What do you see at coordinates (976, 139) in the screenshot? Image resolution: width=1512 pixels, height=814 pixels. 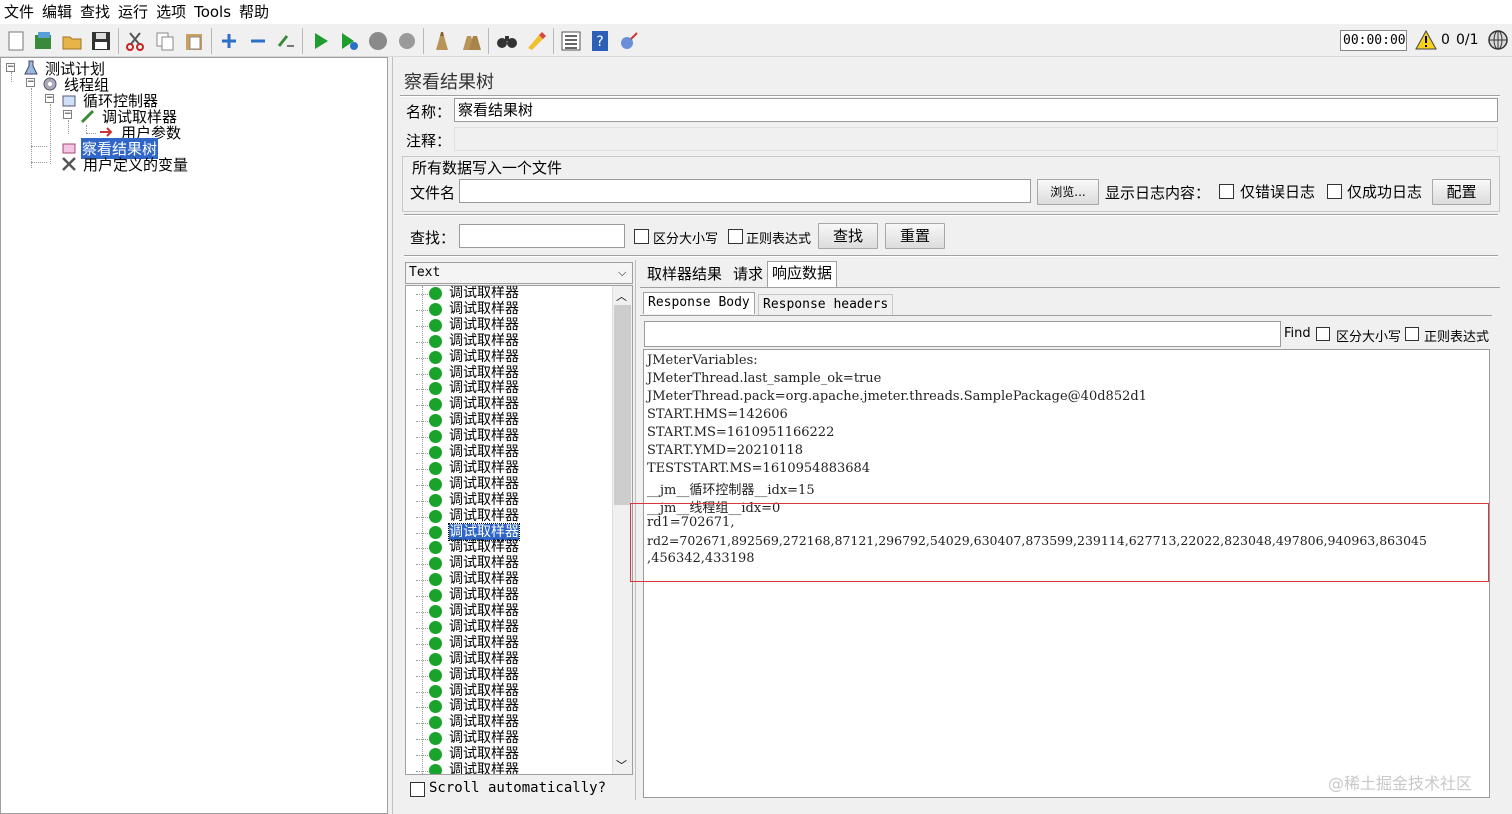 I see `comment-field` at bounding box center [976, 139].